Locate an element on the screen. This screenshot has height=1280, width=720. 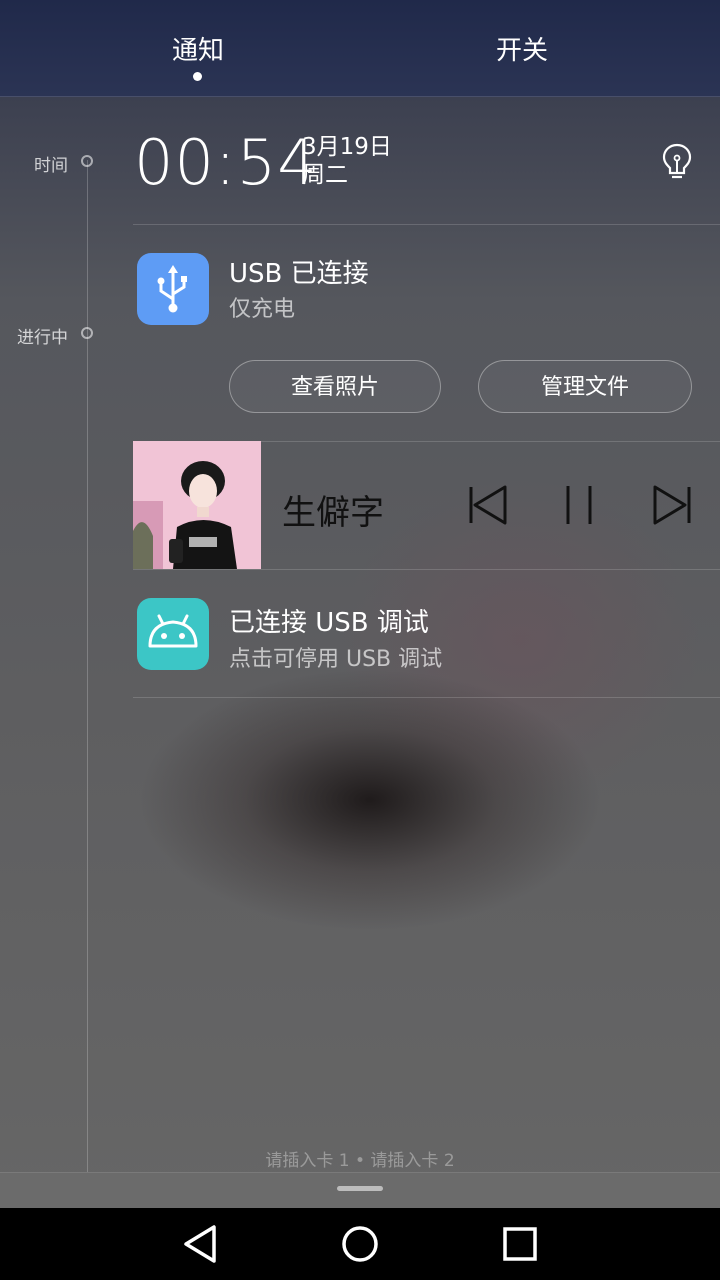
active-tab-indicator is located at coordinates (197, 76).